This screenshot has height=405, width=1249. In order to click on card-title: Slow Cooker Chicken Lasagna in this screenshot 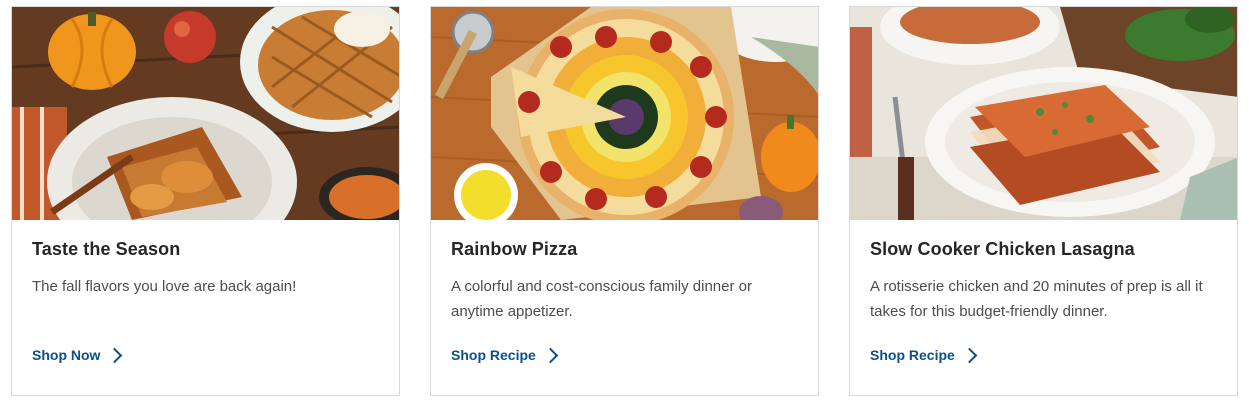, I will do `click(1002, 249)`.